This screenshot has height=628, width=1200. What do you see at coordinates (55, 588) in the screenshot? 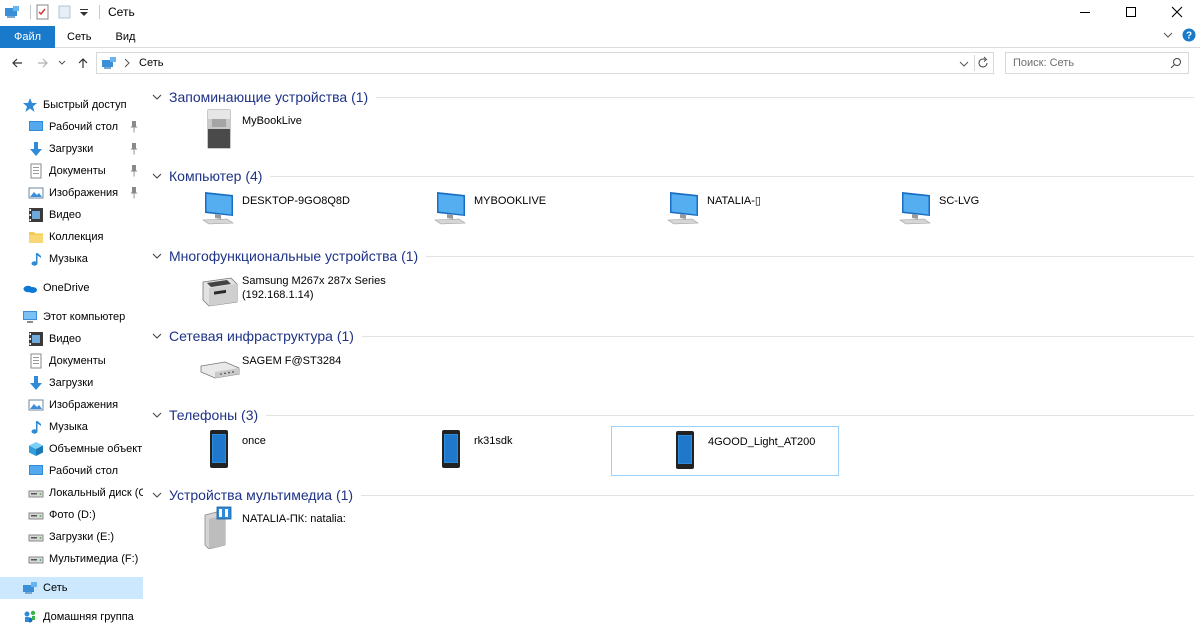
I see `sidebar-item-label: Сеть` at bounding box center [55, 588].